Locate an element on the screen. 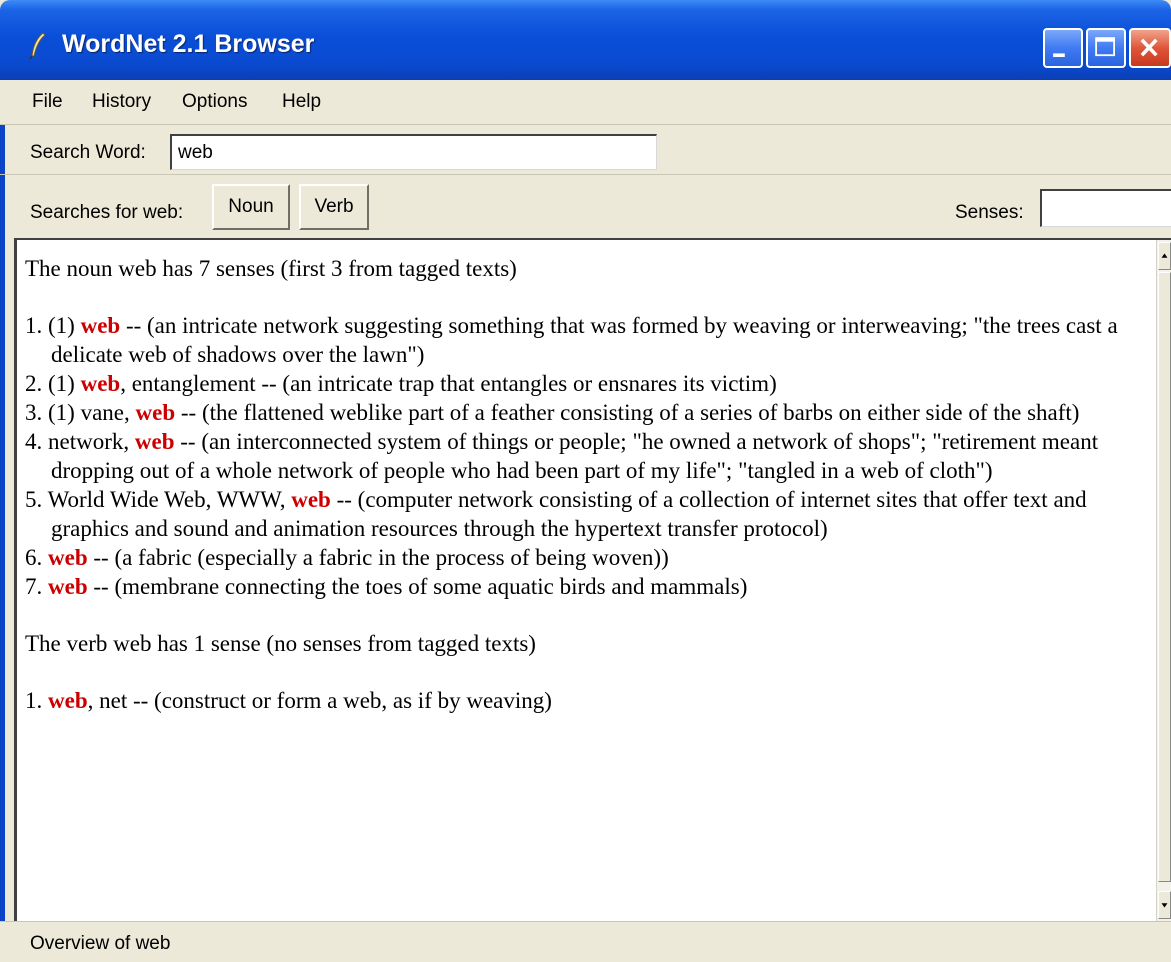 The width and height of the screenshot is (1171, 962). menu-options: Options is located at coordinates (214, 102).